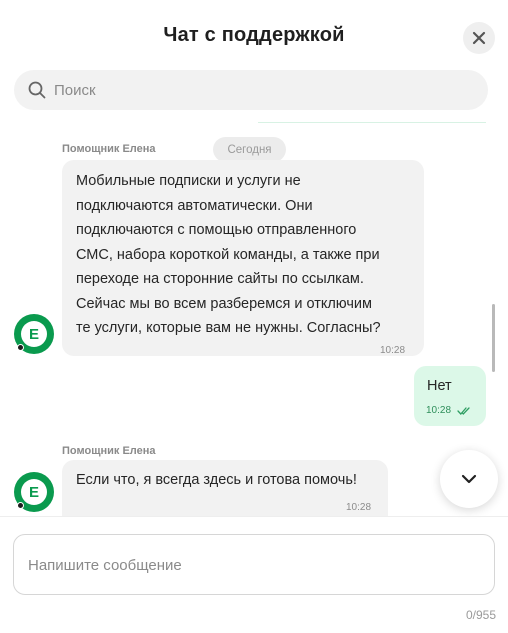 This screenshot has width=508, height=633. I want to click on close-icon, so click(479, 38).